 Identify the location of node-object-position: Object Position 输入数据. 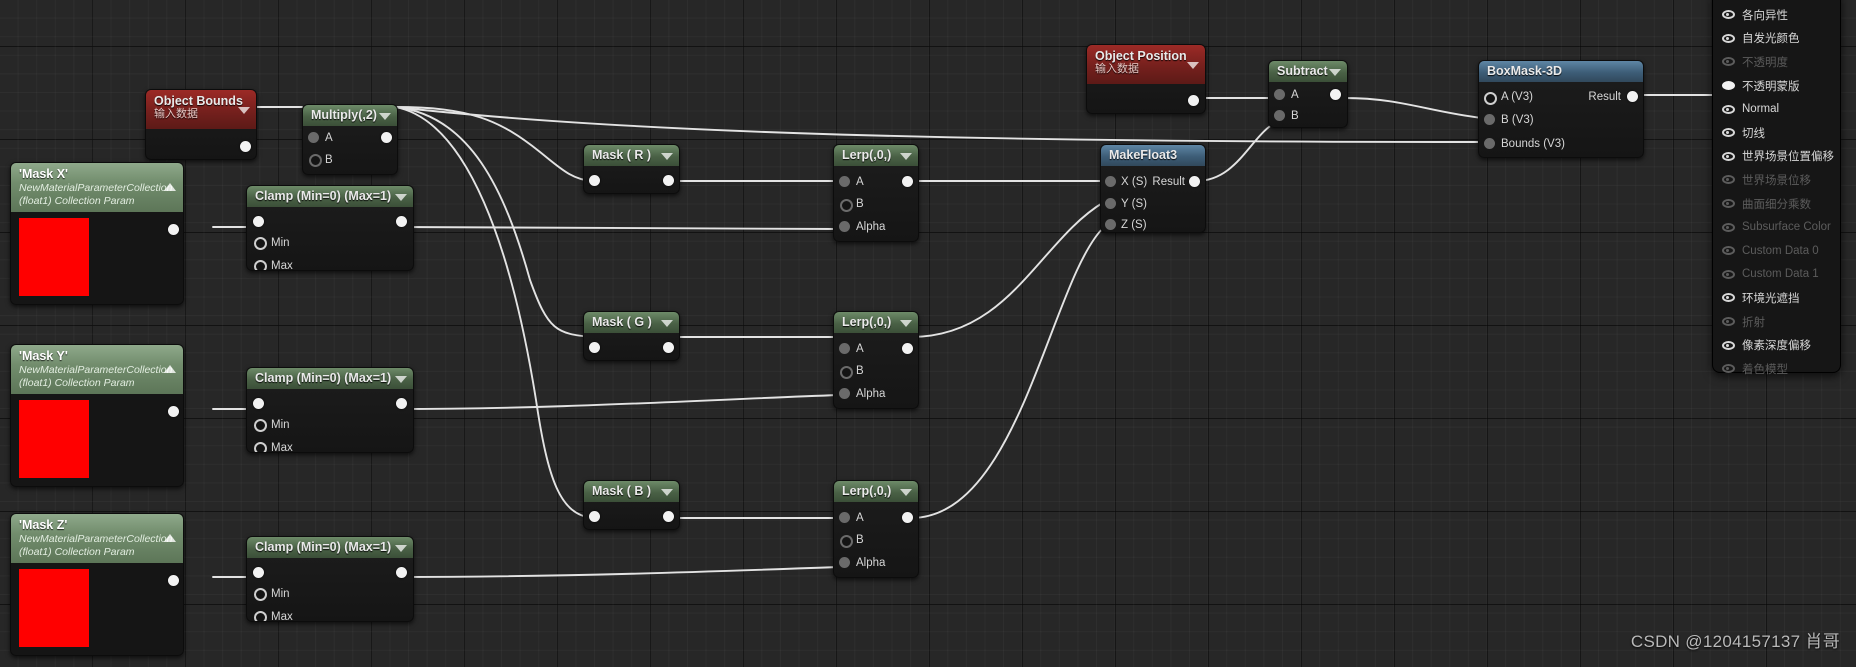
(1146, 79).